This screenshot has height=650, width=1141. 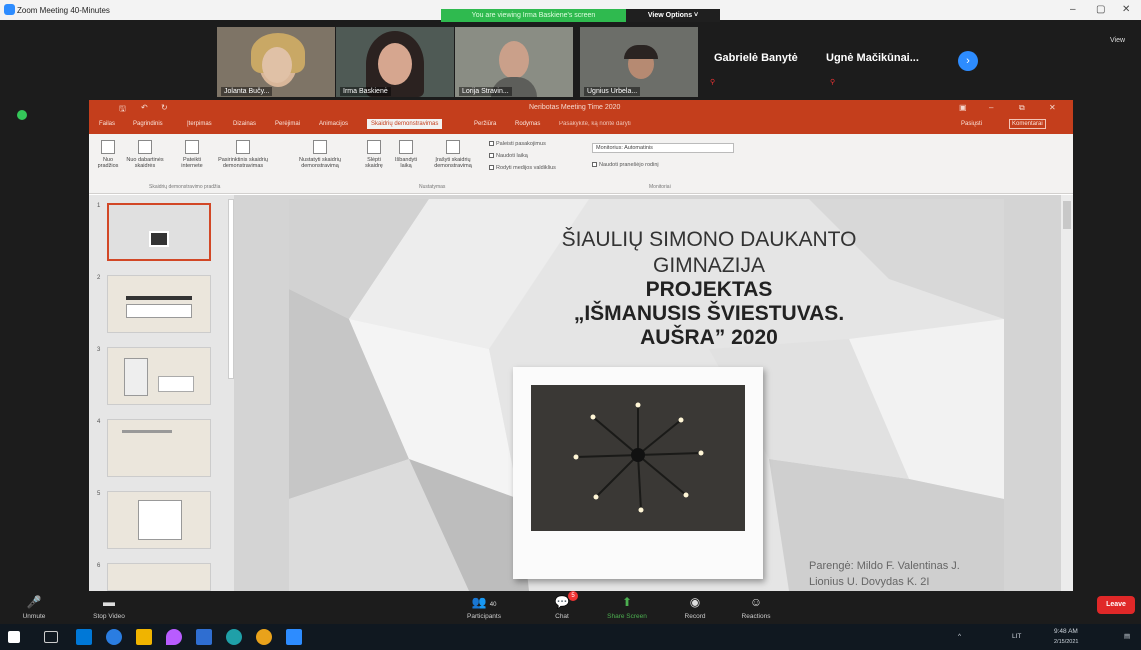 I want to click on edge-icon, so click(x=234, y=637).